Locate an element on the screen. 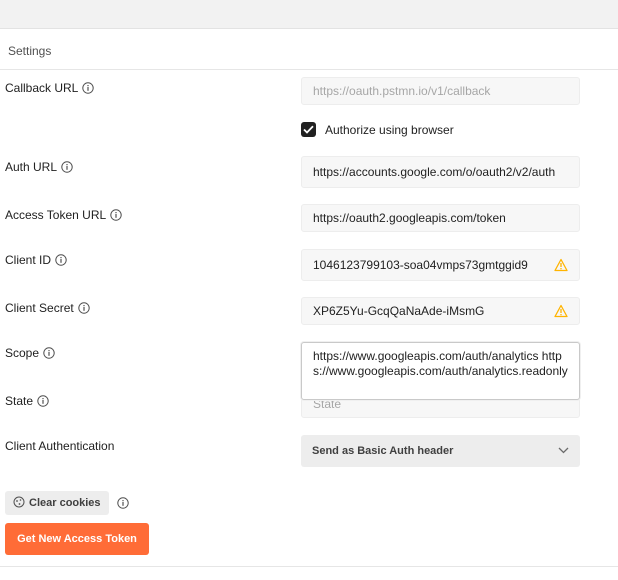 The image size is (618, 580). scope-label: Scope is located at coordinates (30, 353).